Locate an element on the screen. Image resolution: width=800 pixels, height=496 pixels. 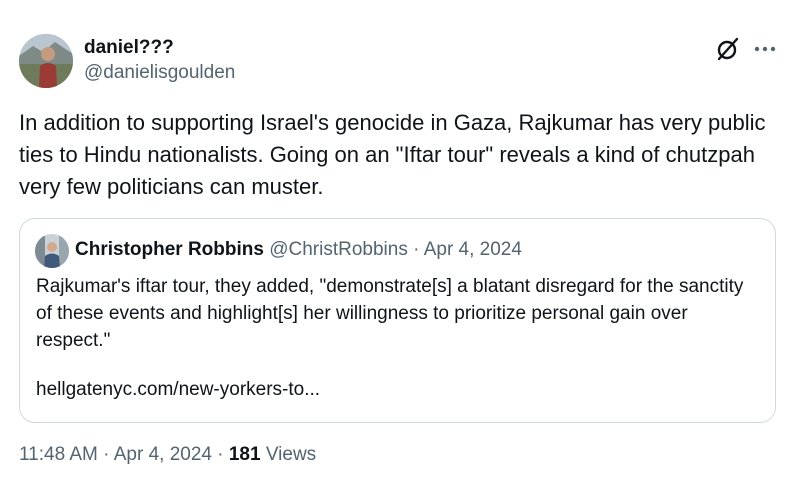
author-name: daniel??? is located at coordinates (129, 48).